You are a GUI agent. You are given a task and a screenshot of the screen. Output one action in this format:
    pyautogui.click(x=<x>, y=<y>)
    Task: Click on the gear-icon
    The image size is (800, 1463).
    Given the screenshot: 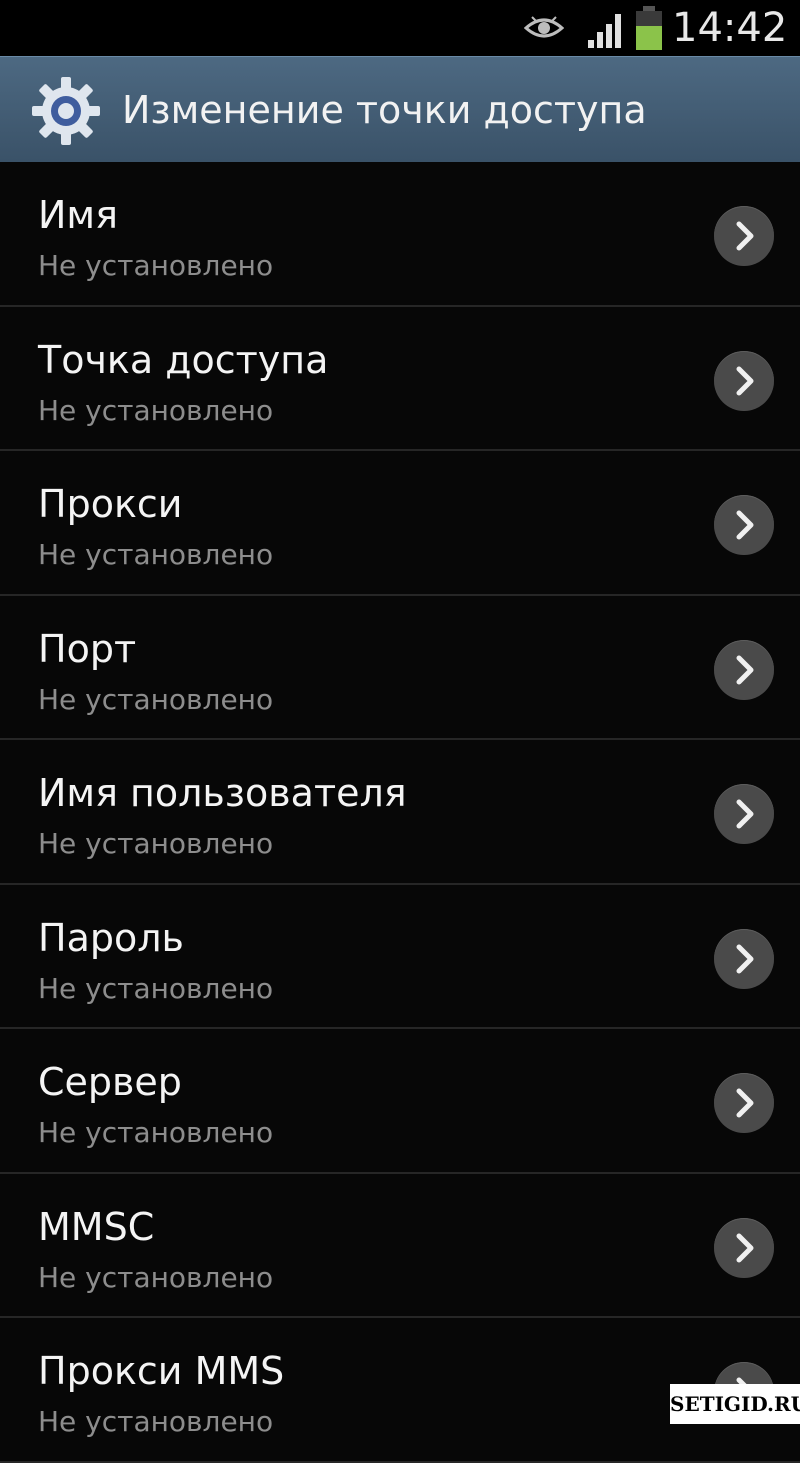 What is the action you would take?
    pyautogui.click(x=66, y=111)
    